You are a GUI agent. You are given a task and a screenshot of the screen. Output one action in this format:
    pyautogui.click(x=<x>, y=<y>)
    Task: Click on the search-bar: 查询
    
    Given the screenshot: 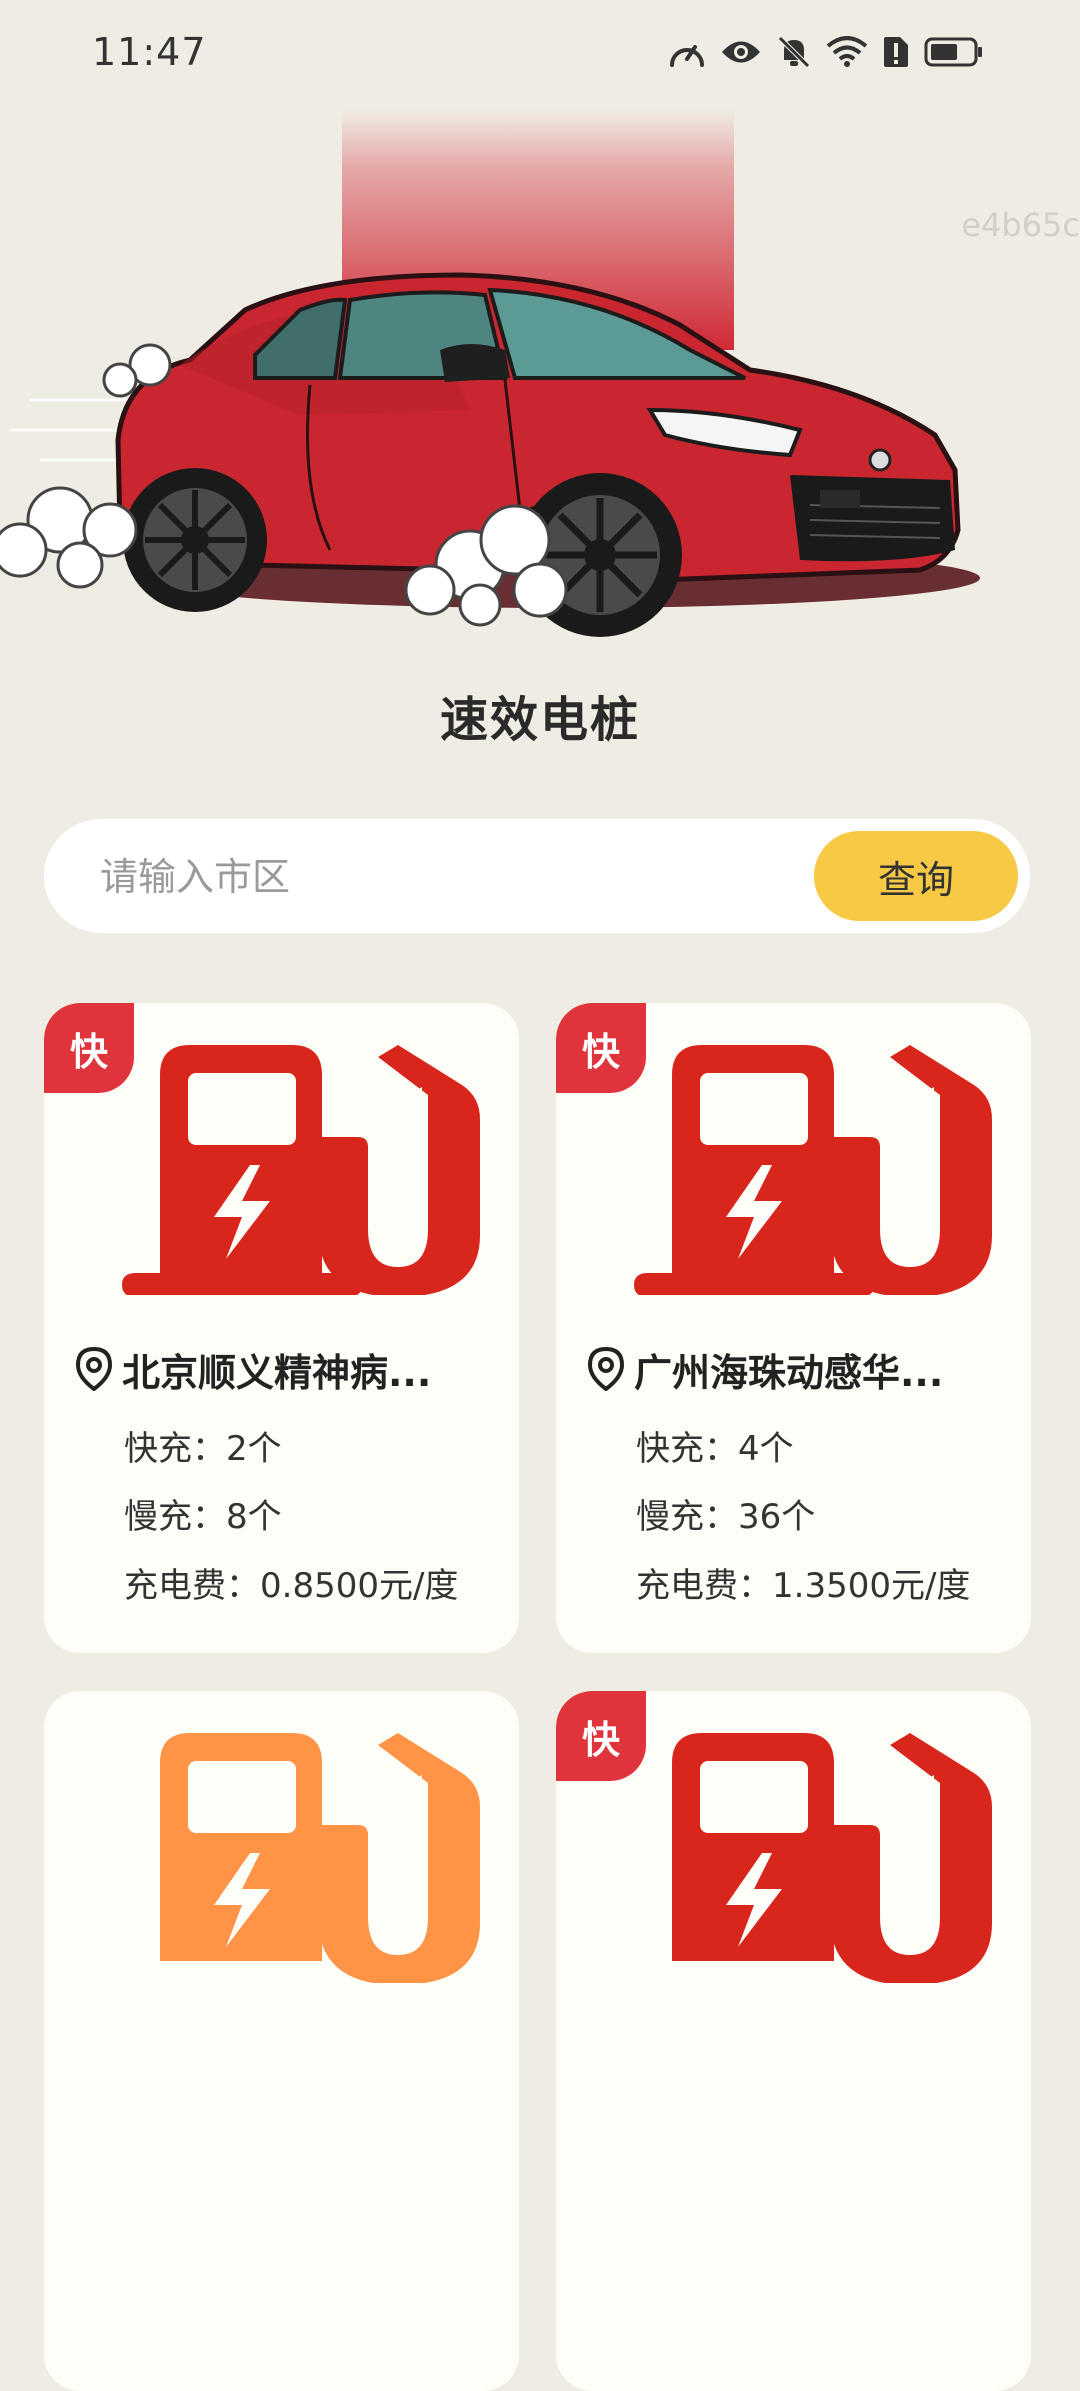 What is the action you would take?
    pyautogui.click(x=537, y=877)
    